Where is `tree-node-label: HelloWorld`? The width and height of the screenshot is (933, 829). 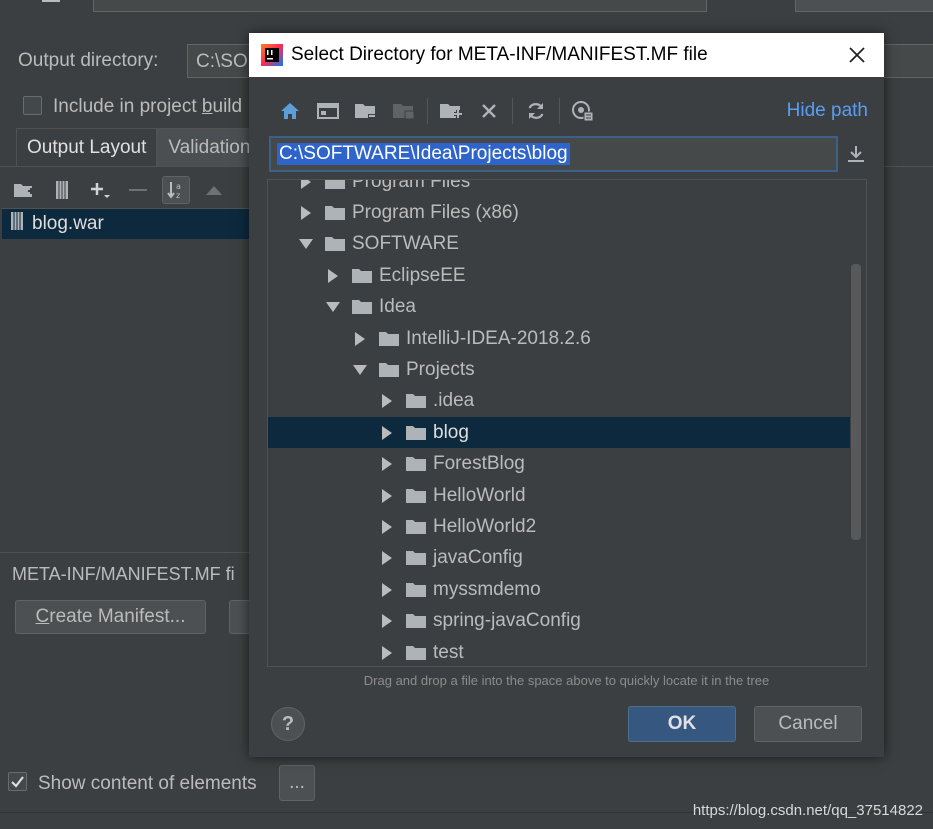 tree-node-label: HelloWorld is located at coordinates (479, 495).